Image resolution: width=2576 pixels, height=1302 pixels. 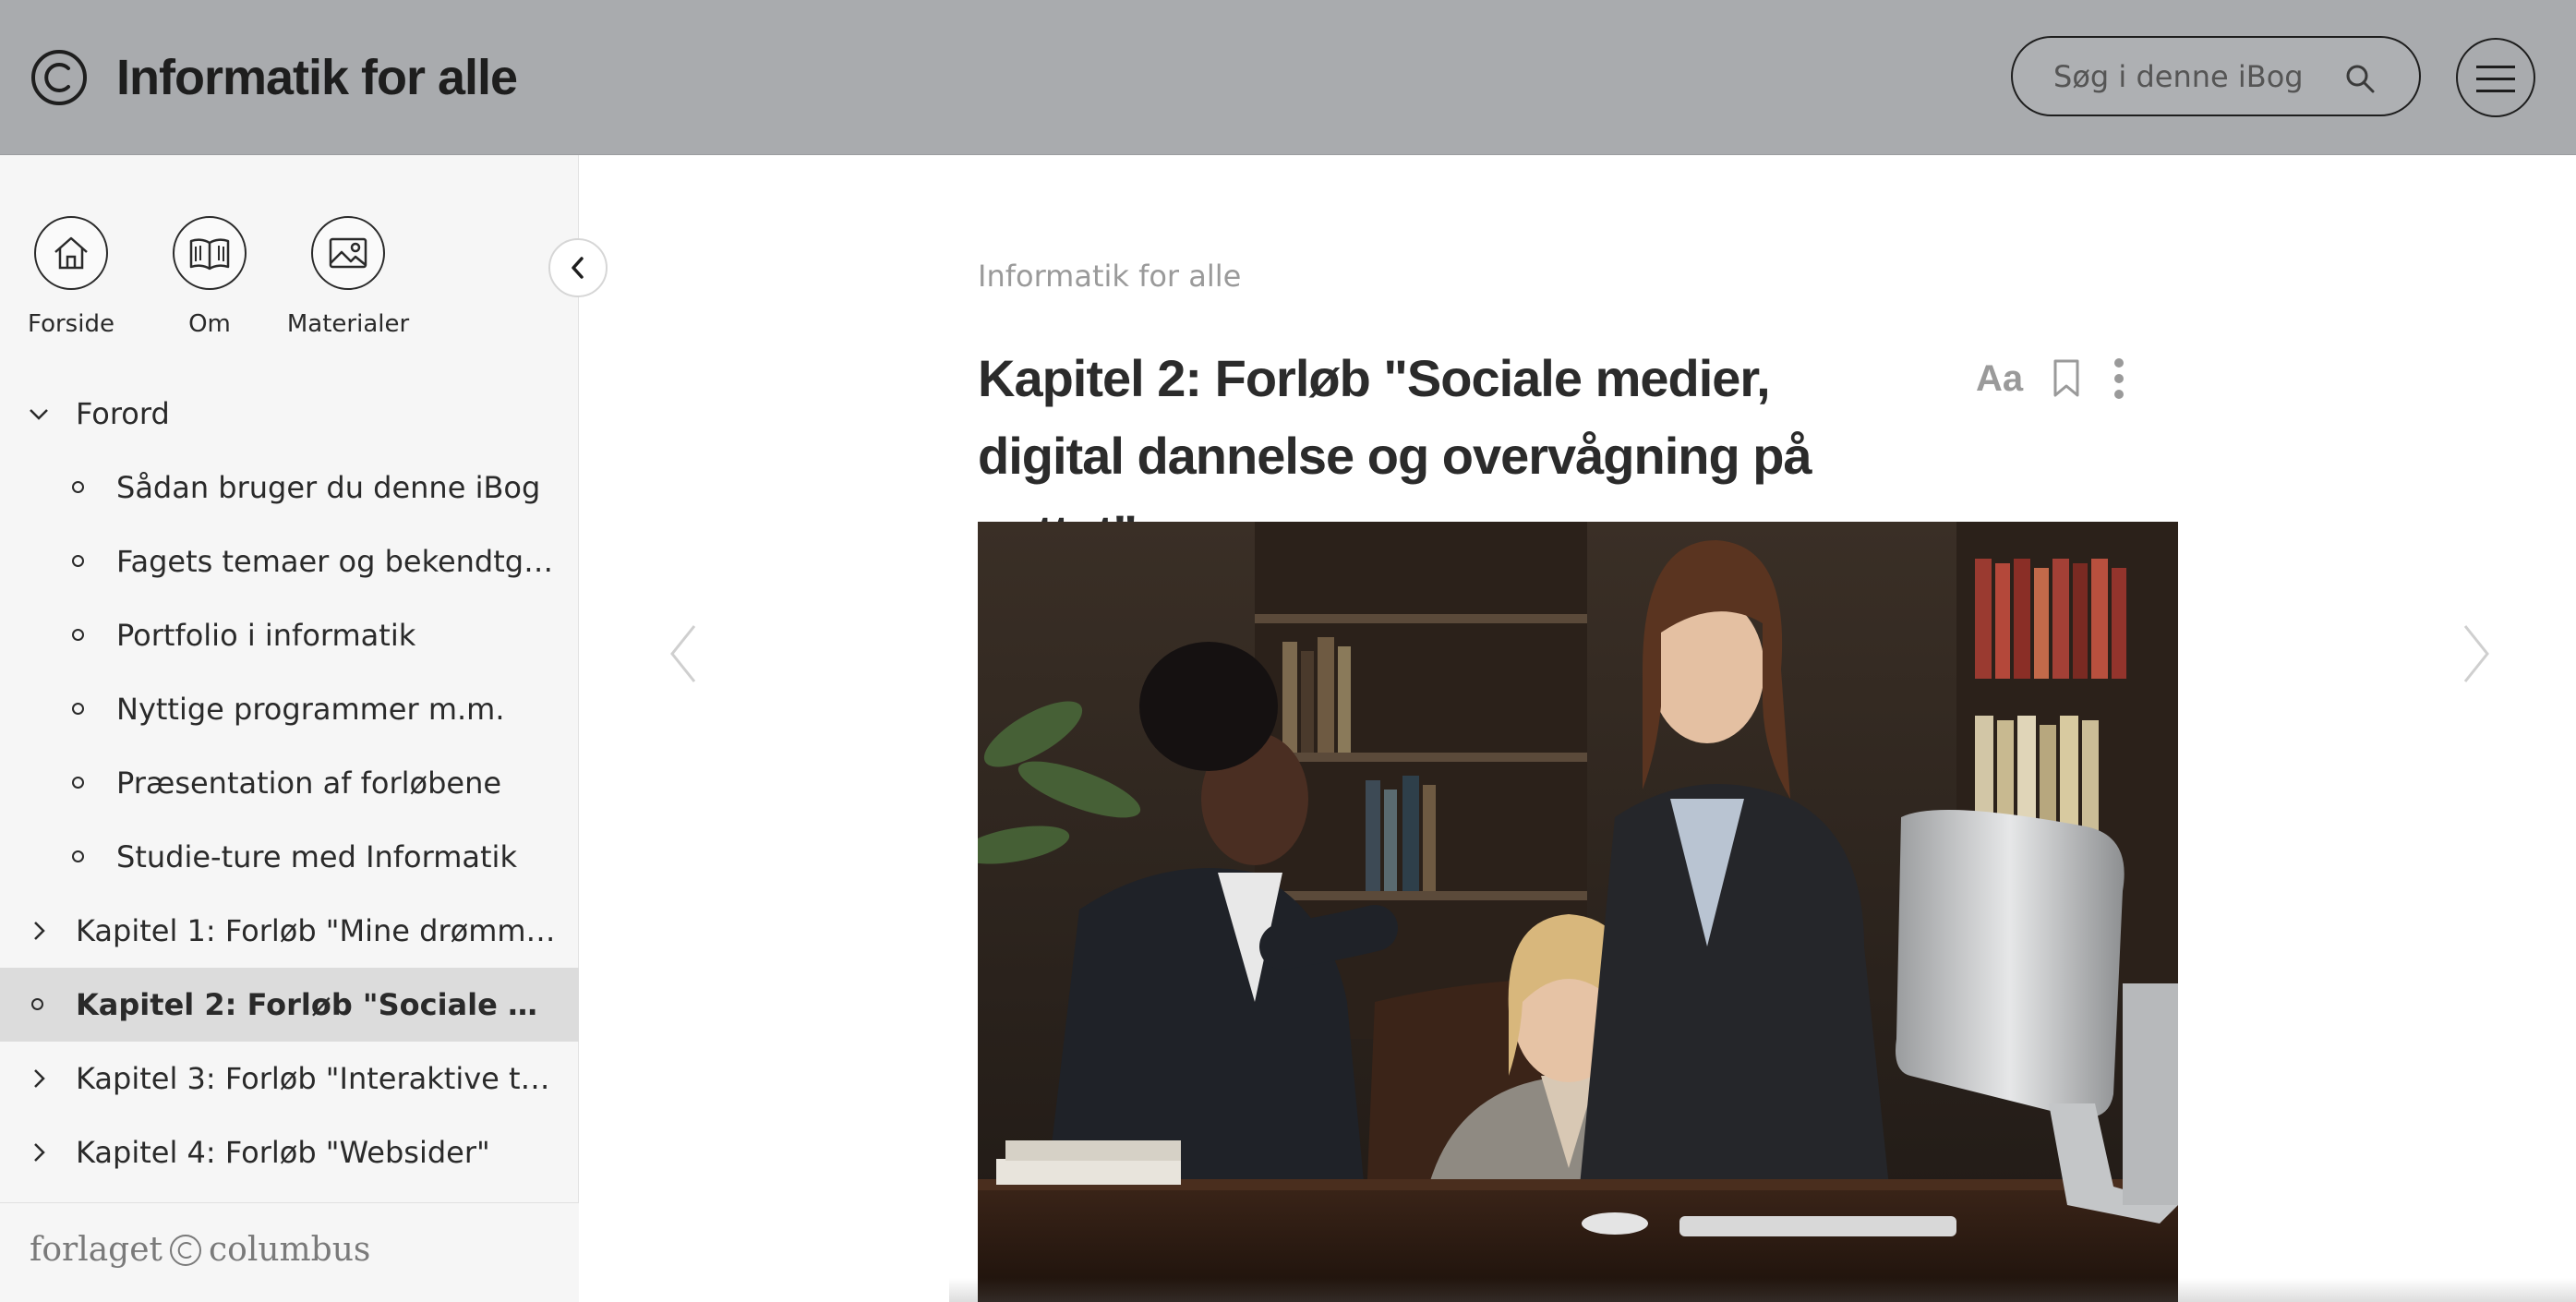 What do you see at coordinates (328, 488) in the screenshot?
I see `toc-label: Sådan bruger du denne iBog` at bounding box center [328, 488].